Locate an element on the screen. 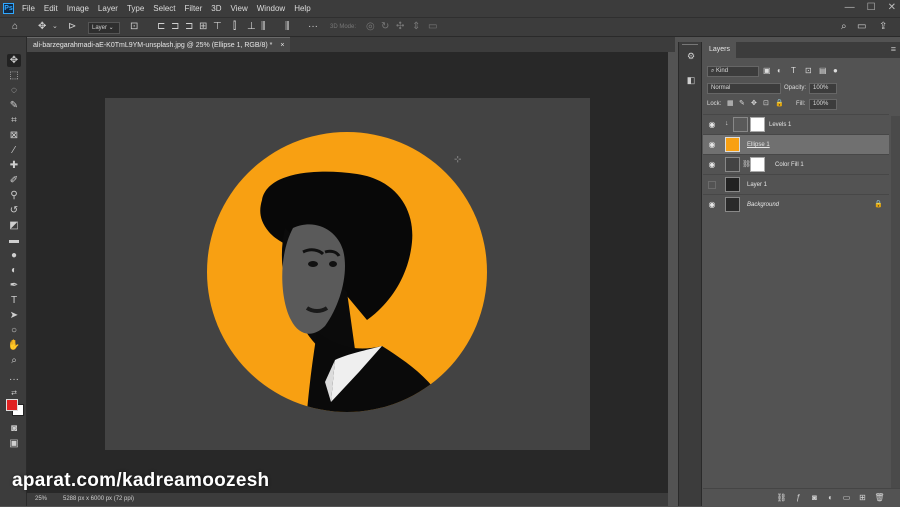  quick-mask-icon: ◙ is located at coordinates (14, 428).